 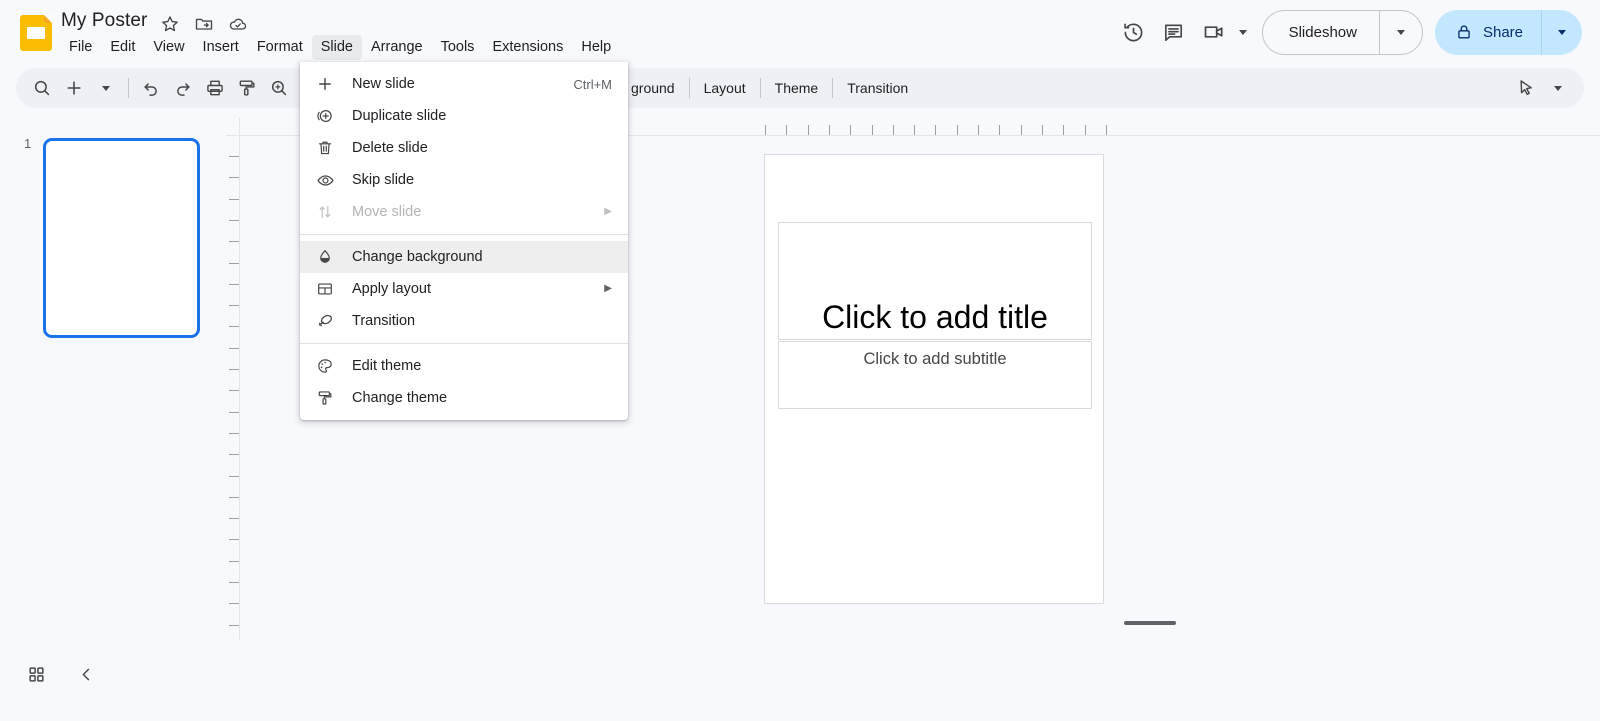 I want to click on bottom-bar: Click to add speaker notes, so click(x=800, y=680).